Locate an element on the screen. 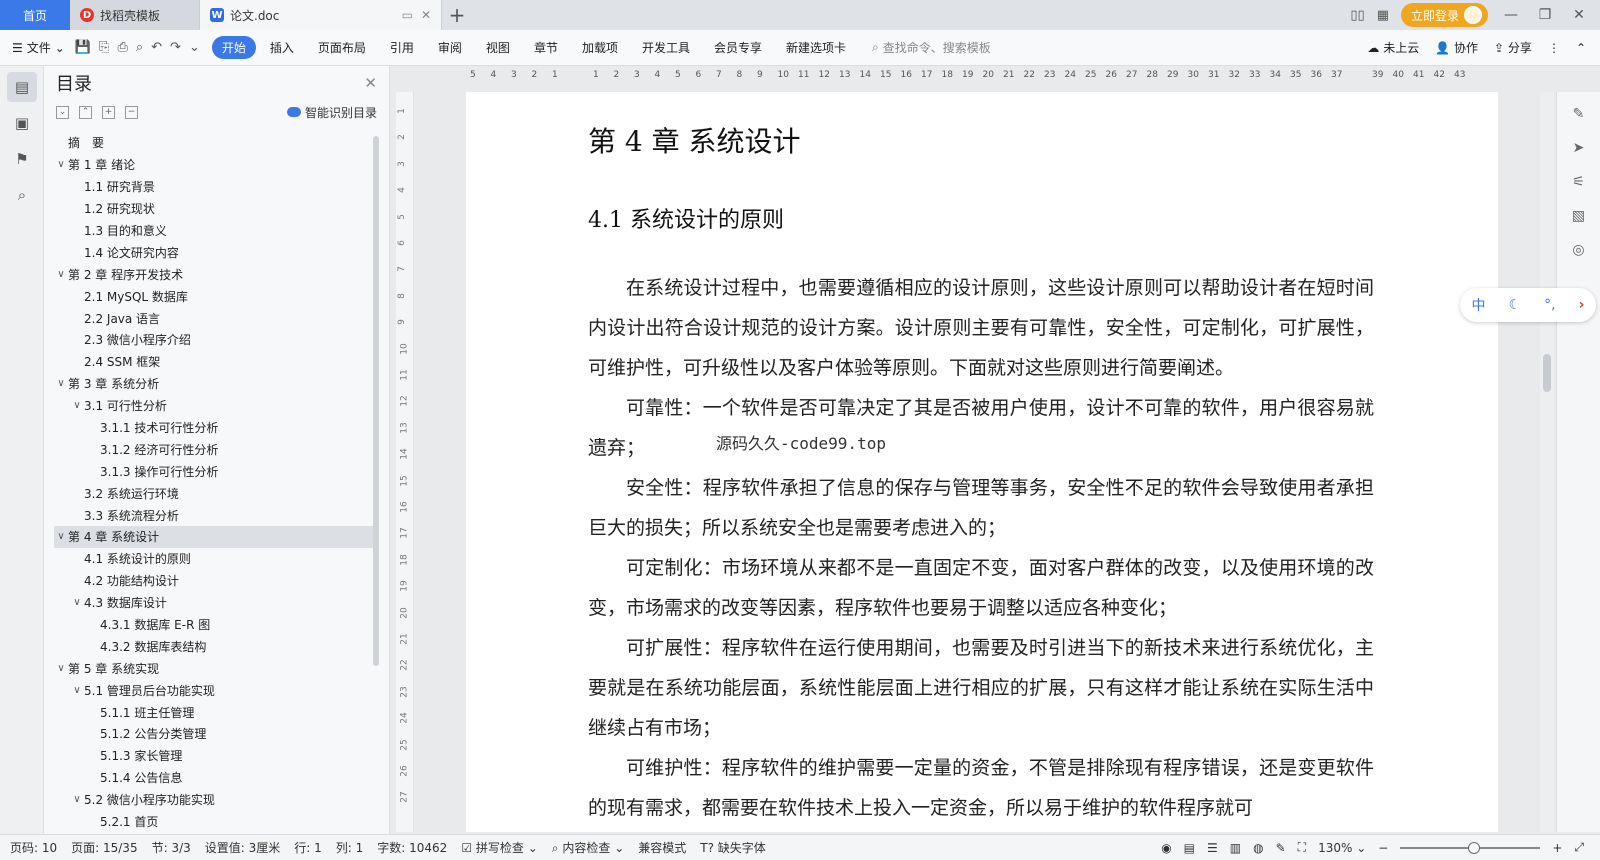 The image size is (1600, 860). toc-item: ∨ 4.3 数据库设计 is located at coordinates (214, 603).